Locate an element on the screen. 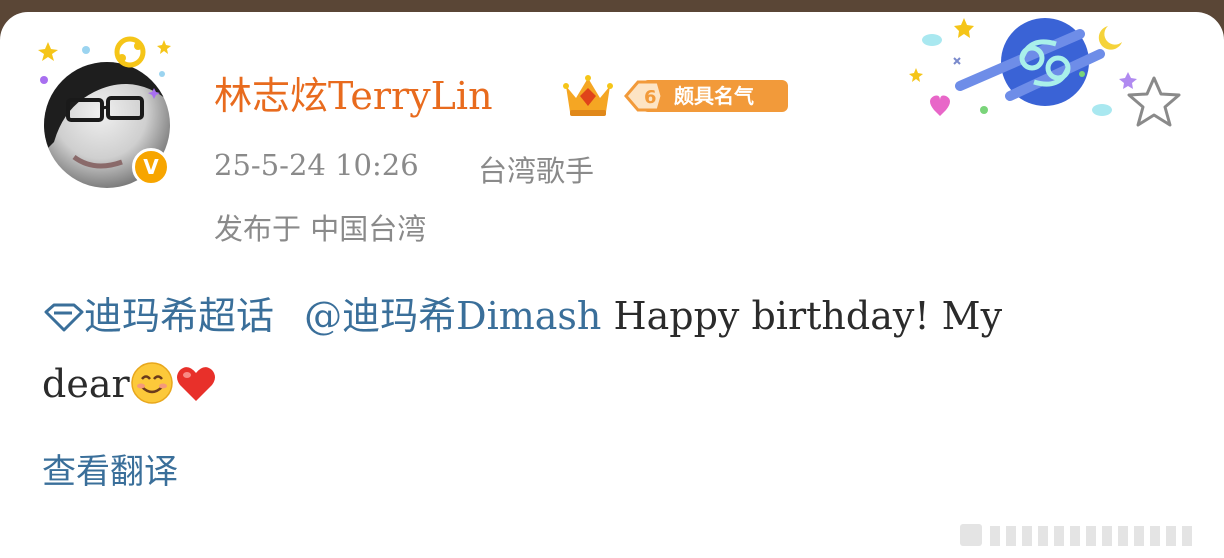  fame-badge-label: 颇具名气 is located at coordinates (714, 96).